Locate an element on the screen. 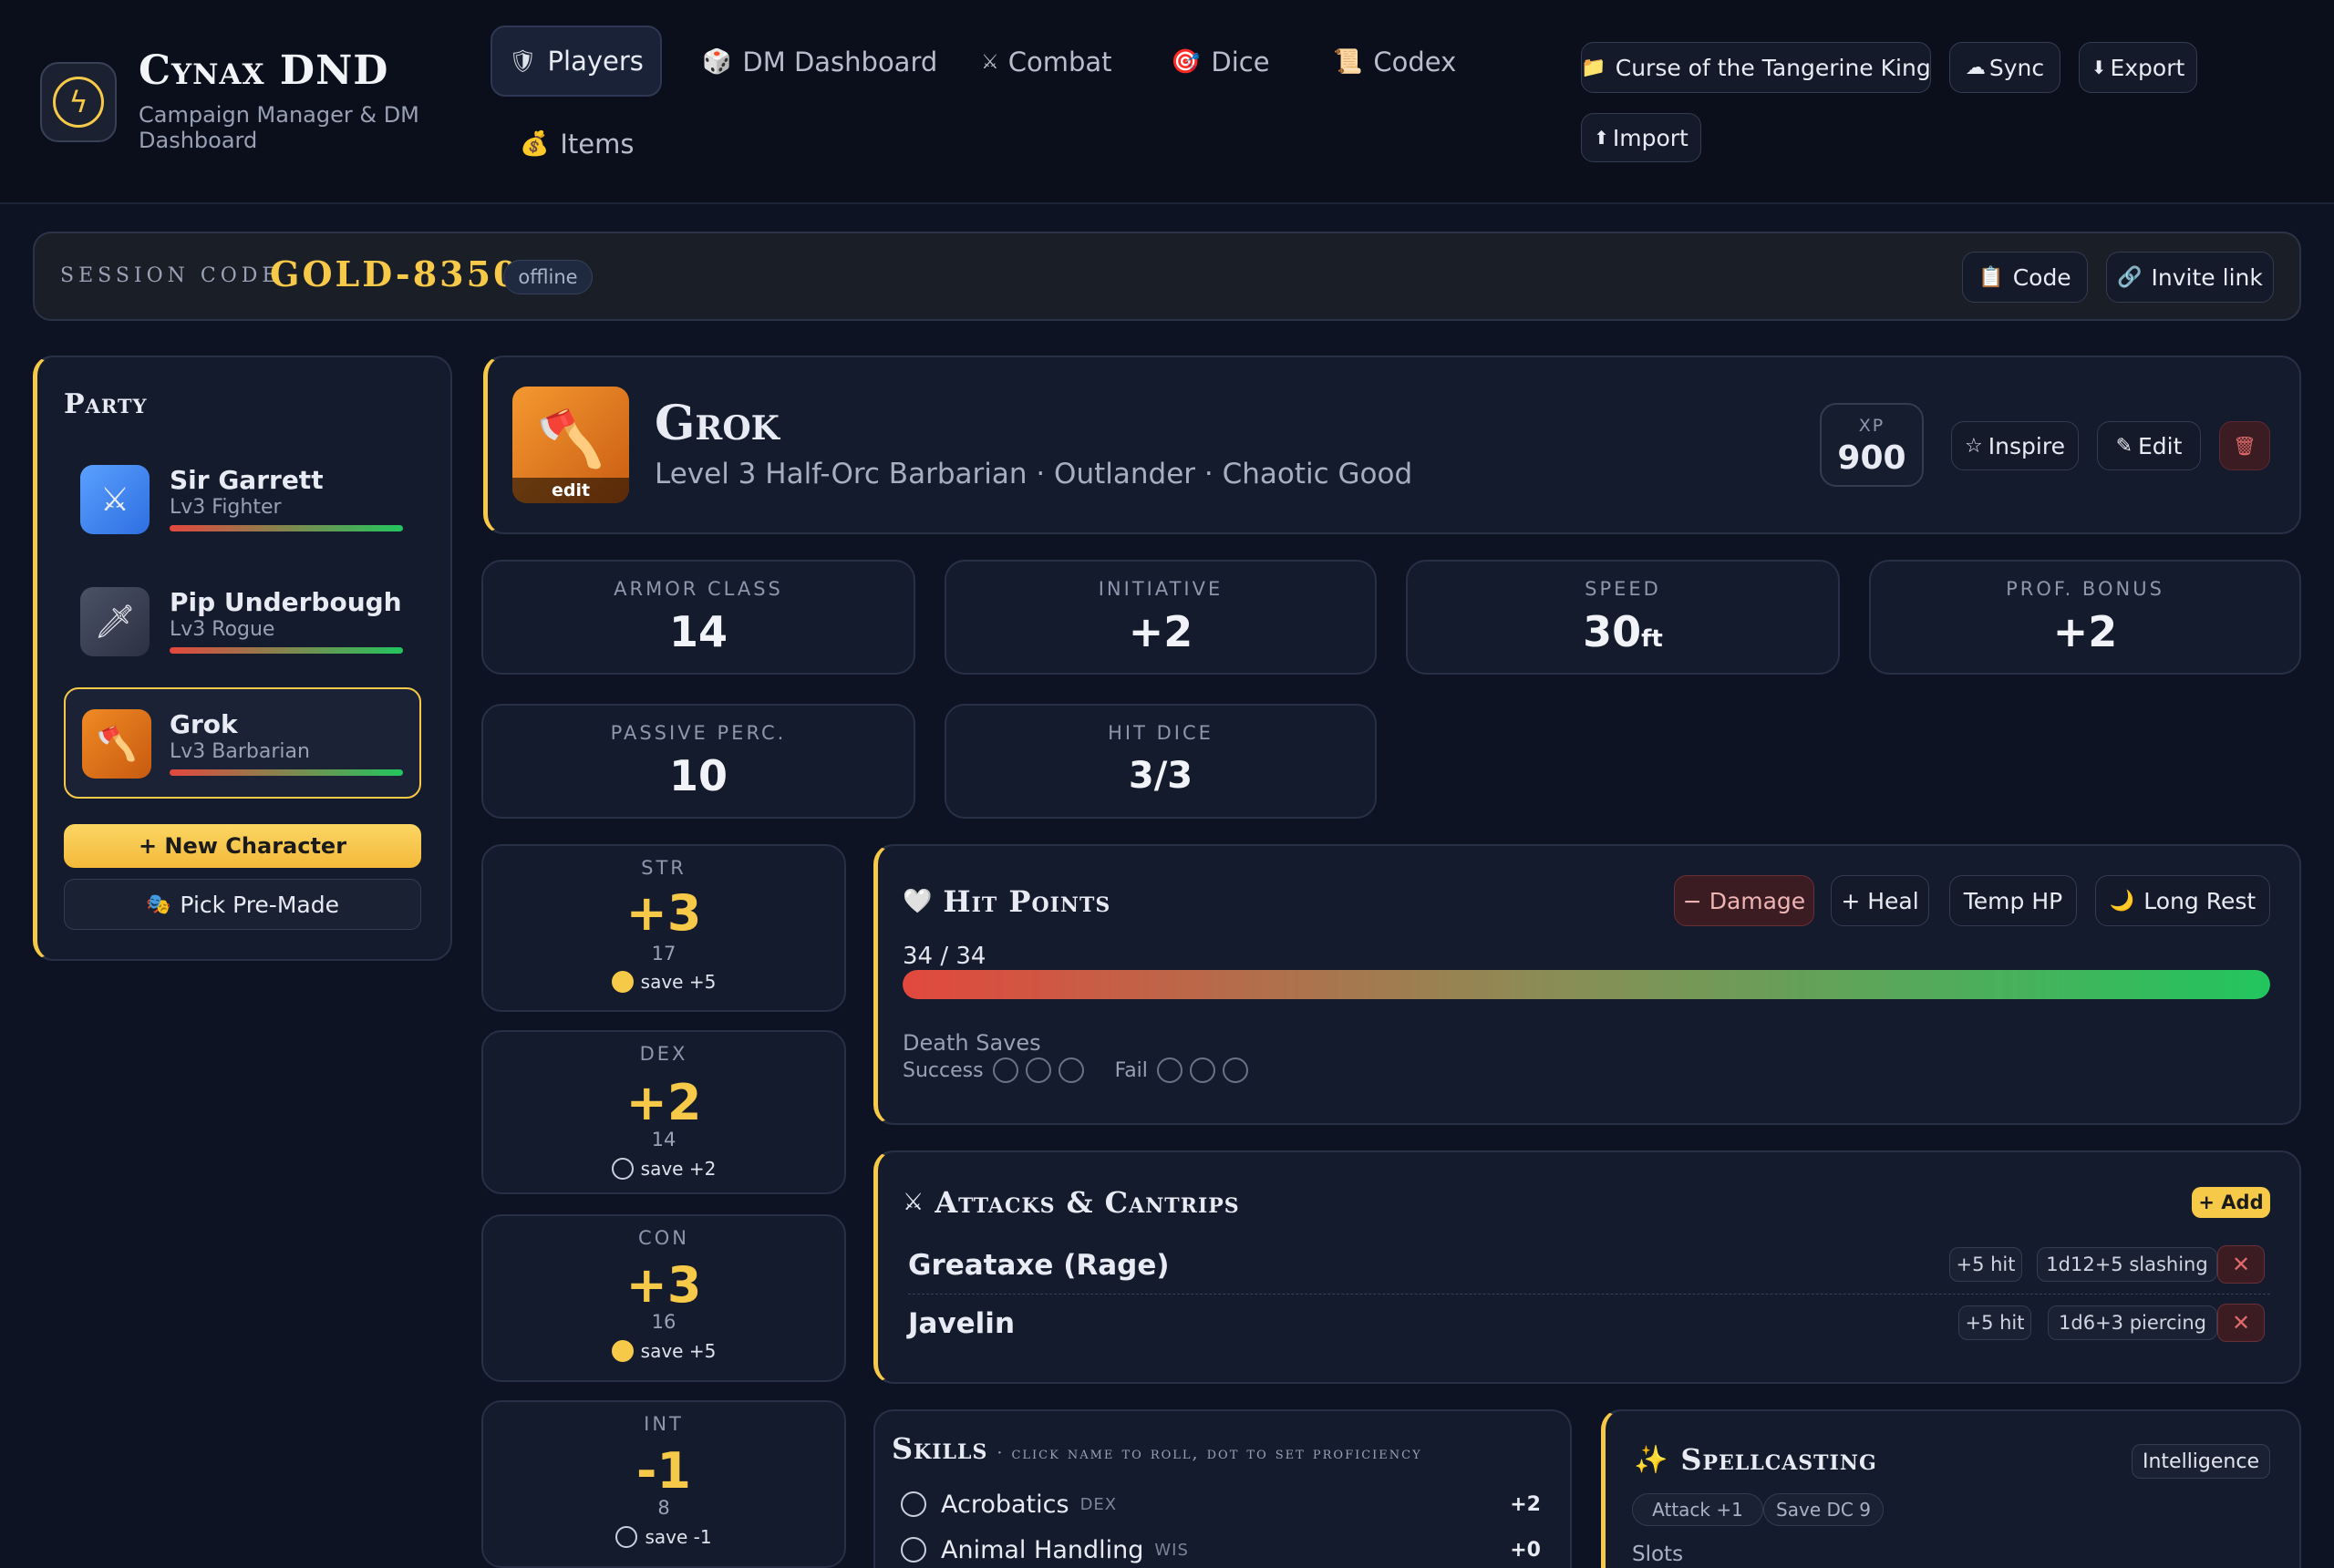 The height and width of the screenshot is (1568, 2334). session-code-value: GOLD-8350 is located at coordinates (396, 273).